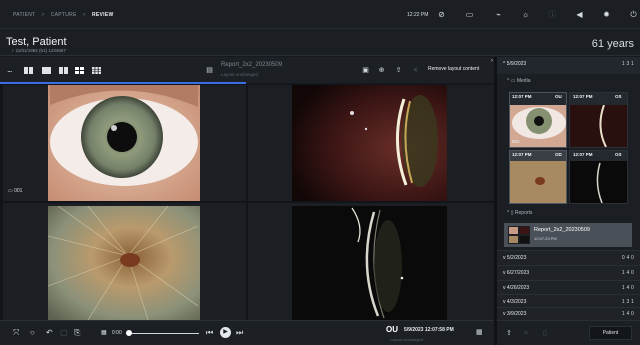  What do you see at coordinates (492, 61) in the screenshot?
I see `collapse-chevron-icon: ›` at bounding box center [492, 61].